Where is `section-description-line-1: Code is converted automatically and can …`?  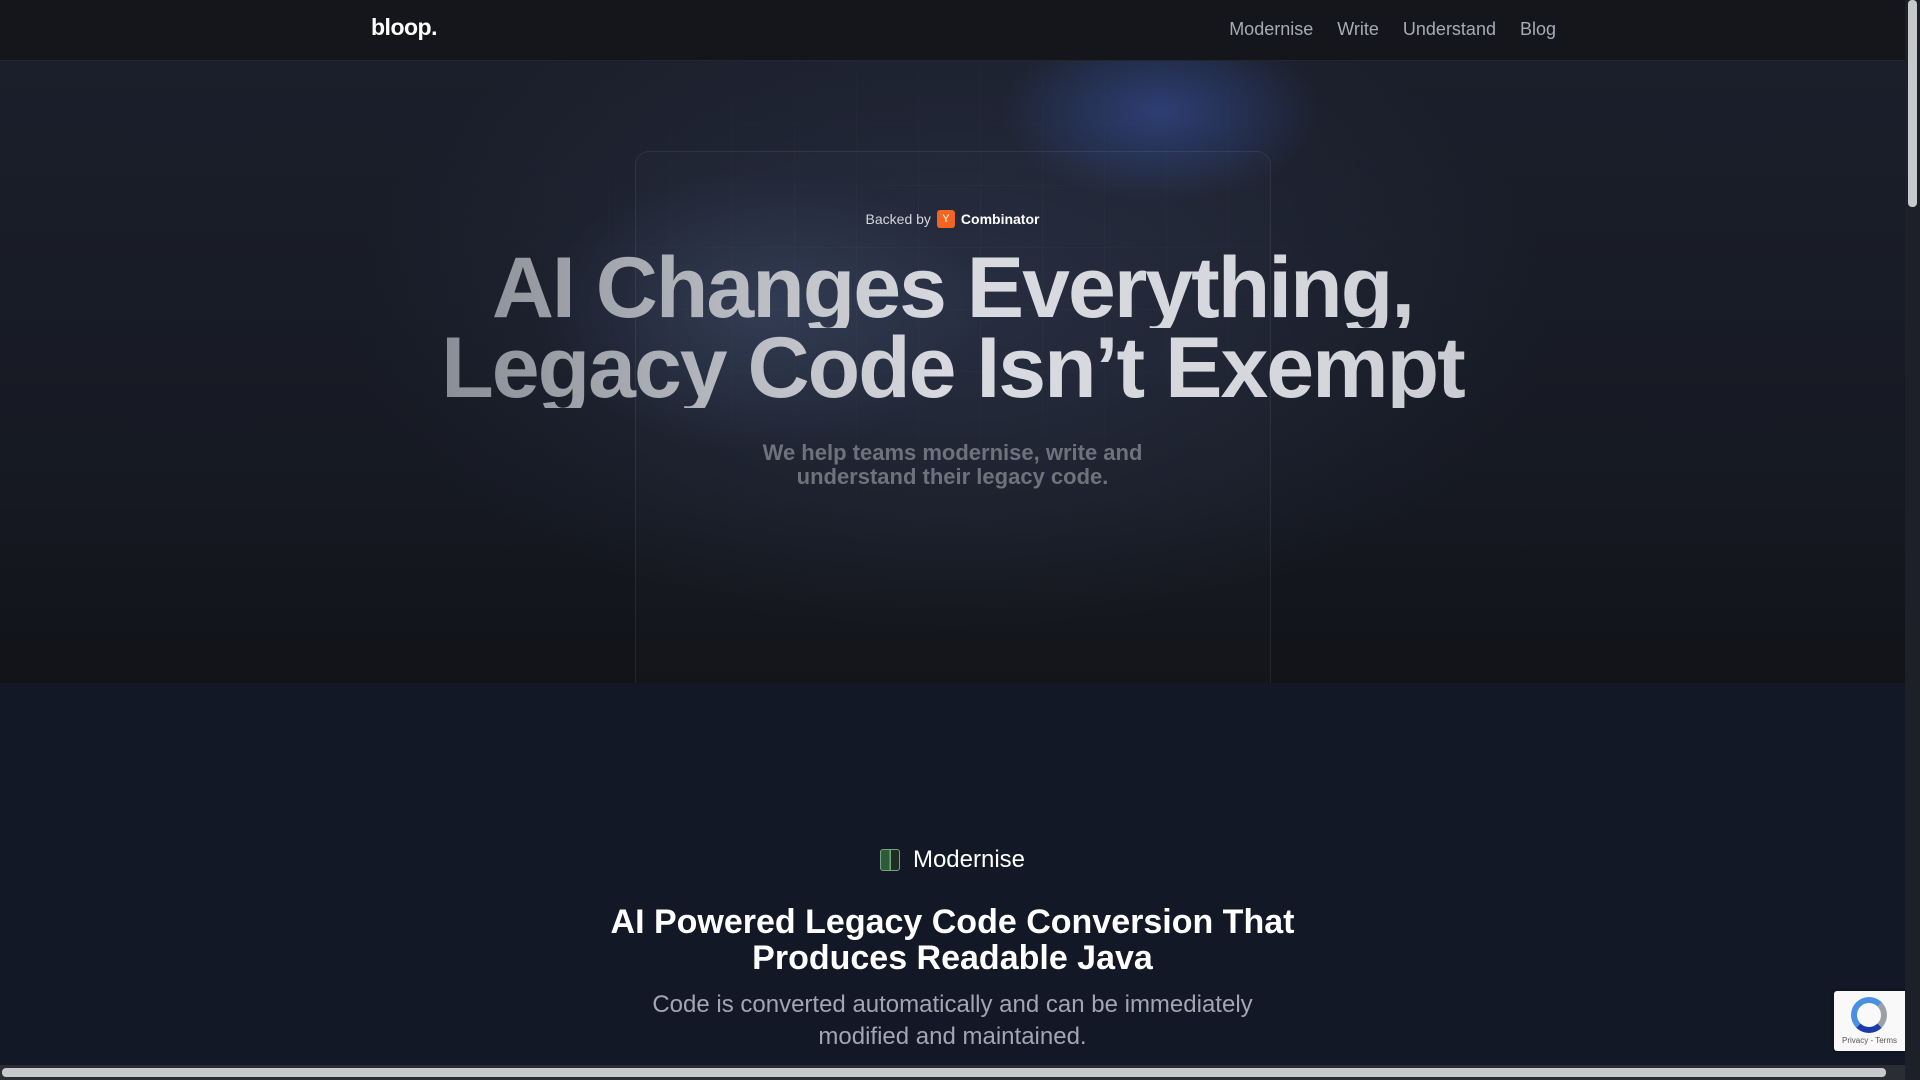 section-description-line-1: Code is converted automatically and can … is located at coordinates (952, 1004).